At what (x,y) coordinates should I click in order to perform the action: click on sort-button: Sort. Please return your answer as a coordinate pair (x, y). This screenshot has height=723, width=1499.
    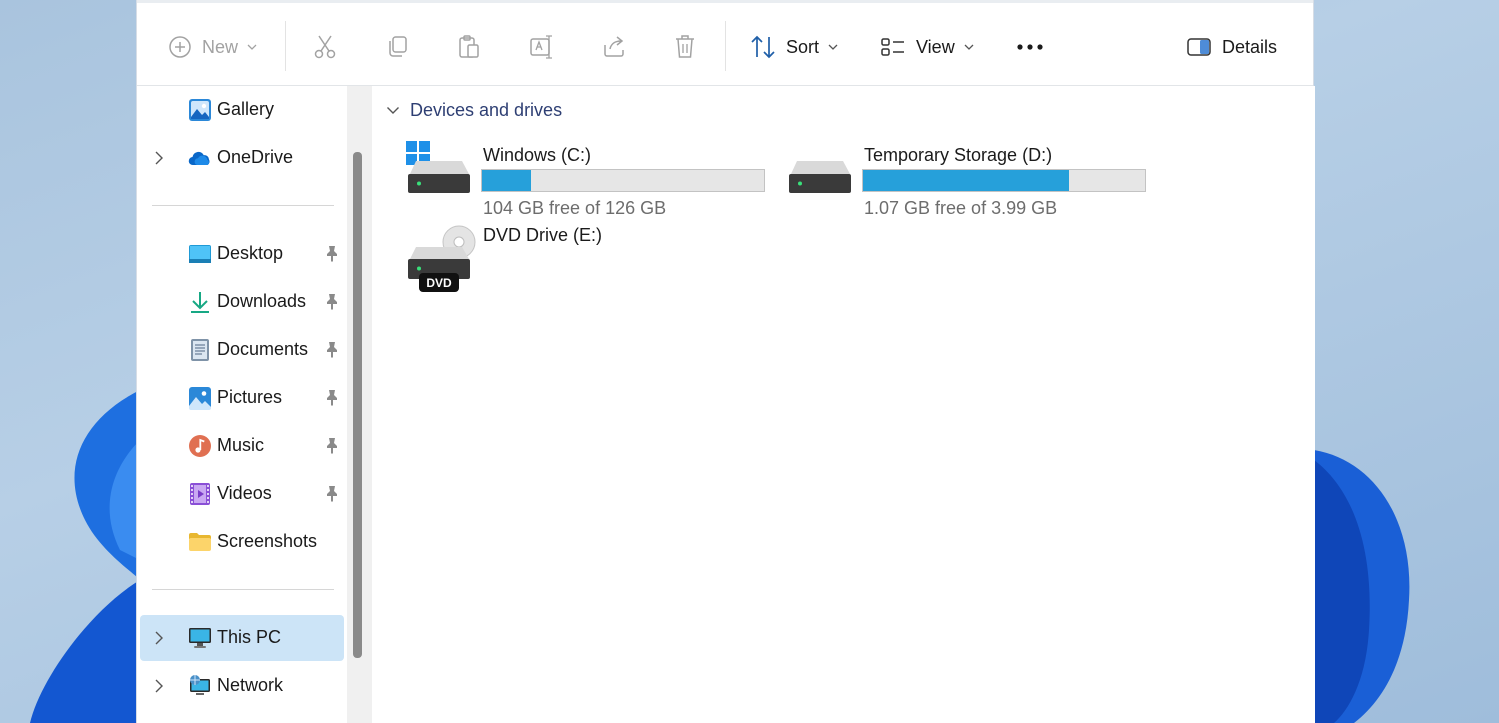
    Looking at the image, I should click on (794, 47).